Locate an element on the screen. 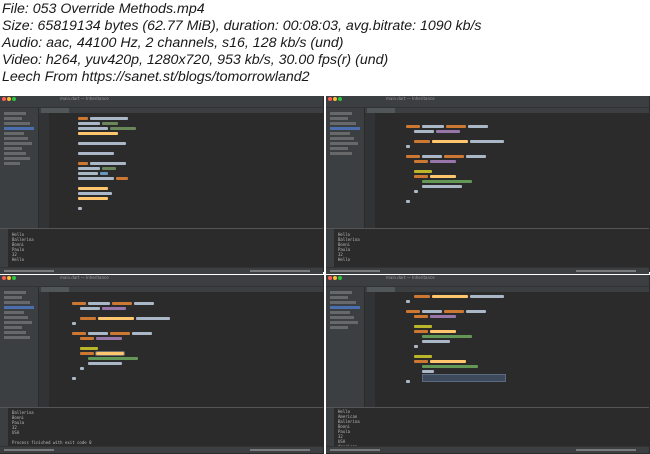 The width and height of the screenshot is (650, 454). file-name-line: File: 053 Override Methods.mp4 is located at coordinates (103, 9).